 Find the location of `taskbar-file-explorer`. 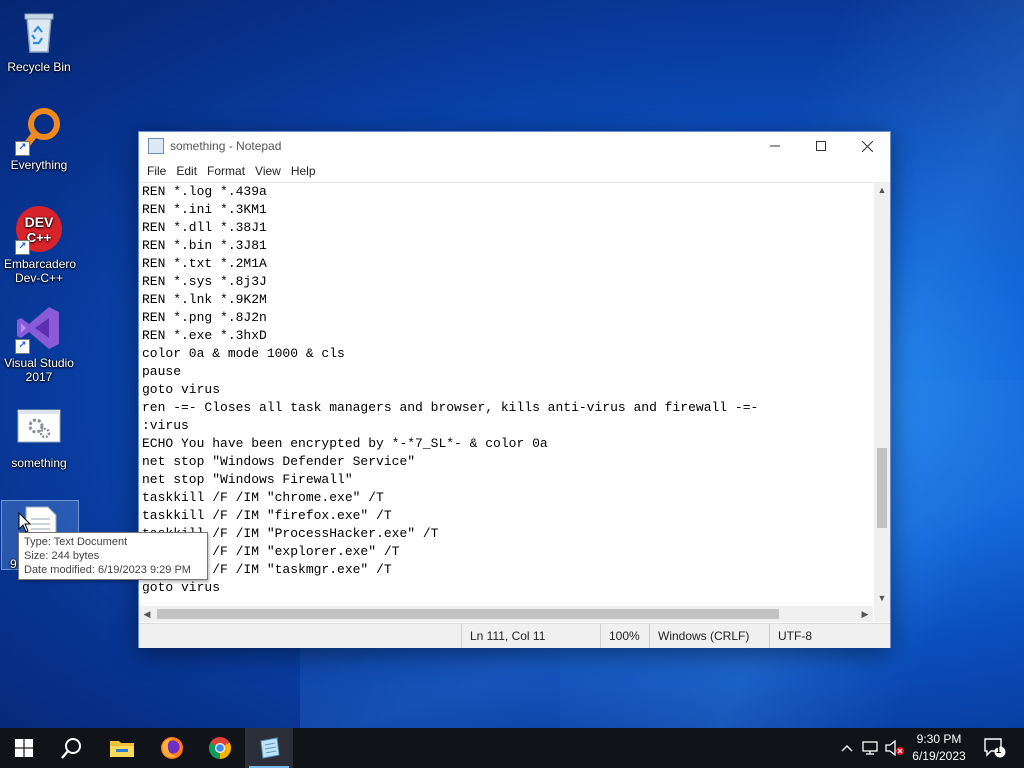

taskbar-file-explorer is located at coordinates (122, 748).